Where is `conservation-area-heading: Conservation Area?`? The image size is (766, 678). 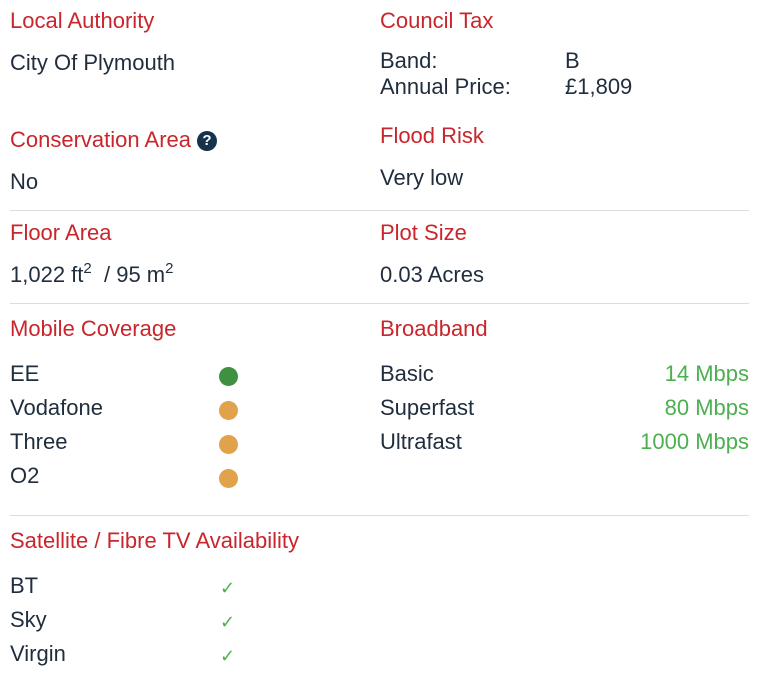 conservation-area-heading: Conservation Area? is located at coordinates (190, 140).